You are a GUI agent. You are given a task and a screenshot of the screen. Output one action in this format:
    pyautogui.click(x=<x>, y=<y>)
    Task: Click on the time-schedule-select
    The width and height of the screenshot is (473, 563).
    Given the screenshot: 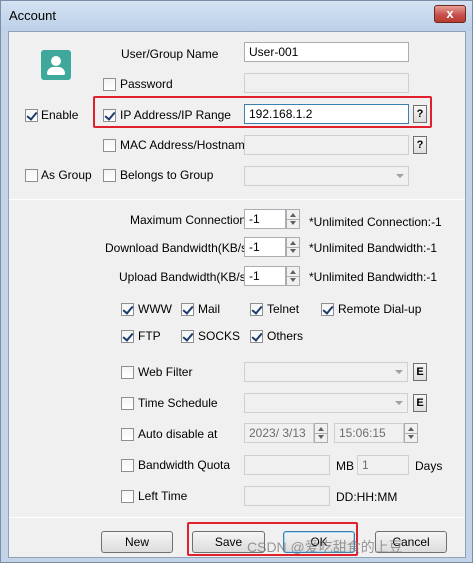 What is the action you would take?
    pyautogui.click(x=326, y=403)
    